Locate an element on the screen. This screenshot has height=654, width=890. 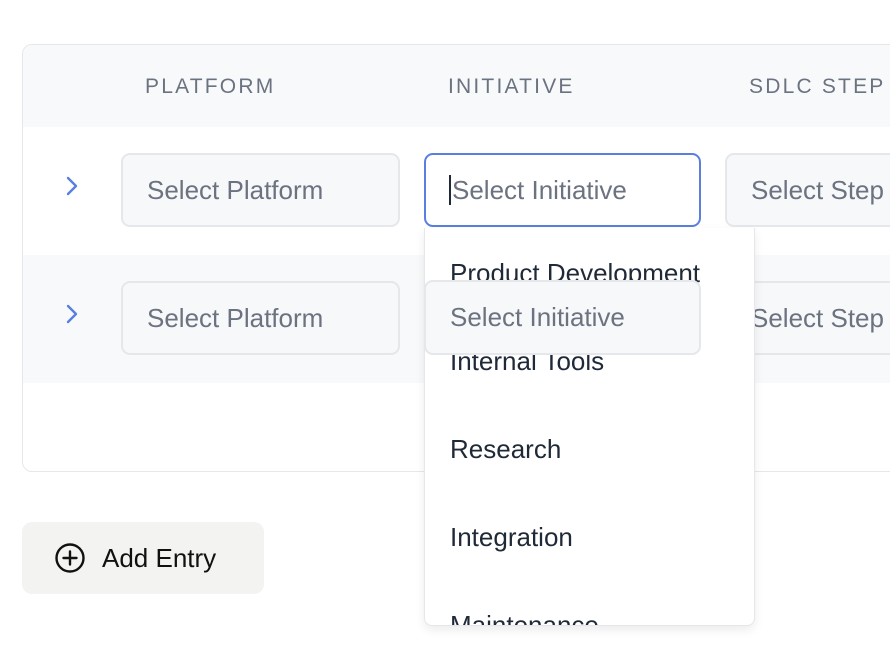
add-entry-button: Add Entry is located at coordinates (143, 558).